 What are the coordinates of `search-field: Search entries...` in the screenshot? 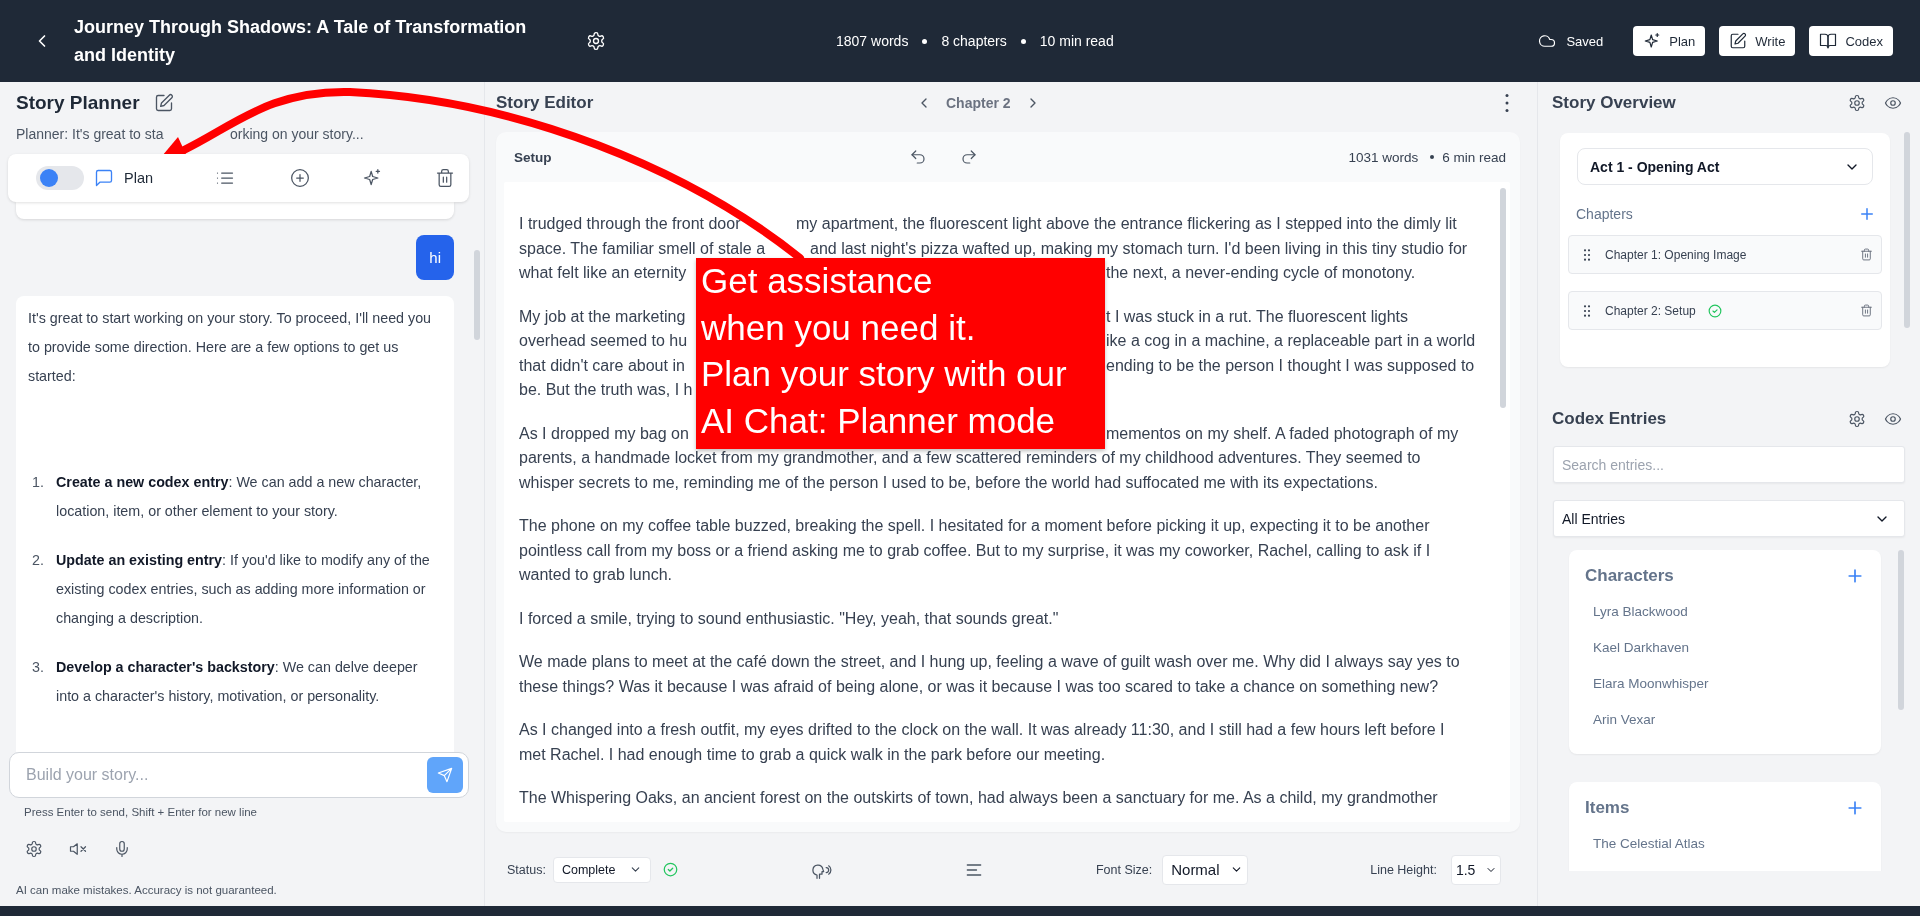 It's located at (1729, 464).